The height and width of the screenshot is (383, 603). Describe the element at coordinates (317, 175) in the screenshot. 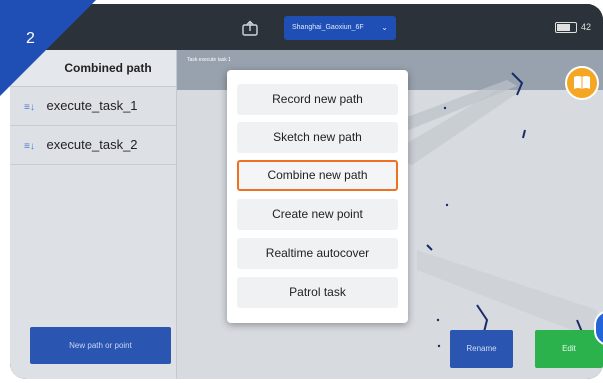

I see `menu-item-combine-path: Combine new path` at that location.